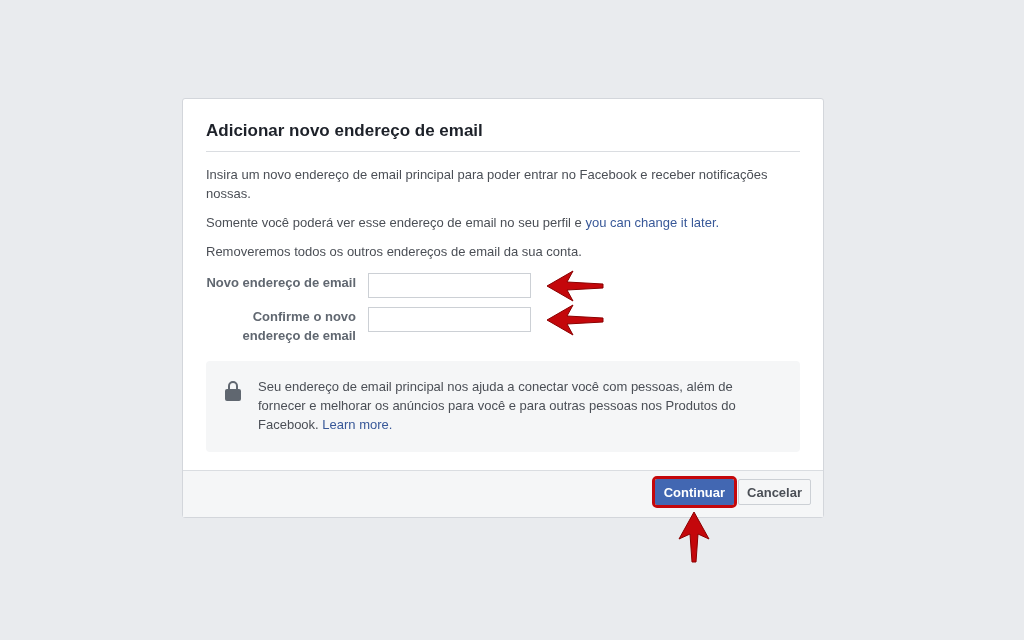 This screenshot has height=640, width=1024. I want to click on learn-more-link: Learn more., so click(357, 424).